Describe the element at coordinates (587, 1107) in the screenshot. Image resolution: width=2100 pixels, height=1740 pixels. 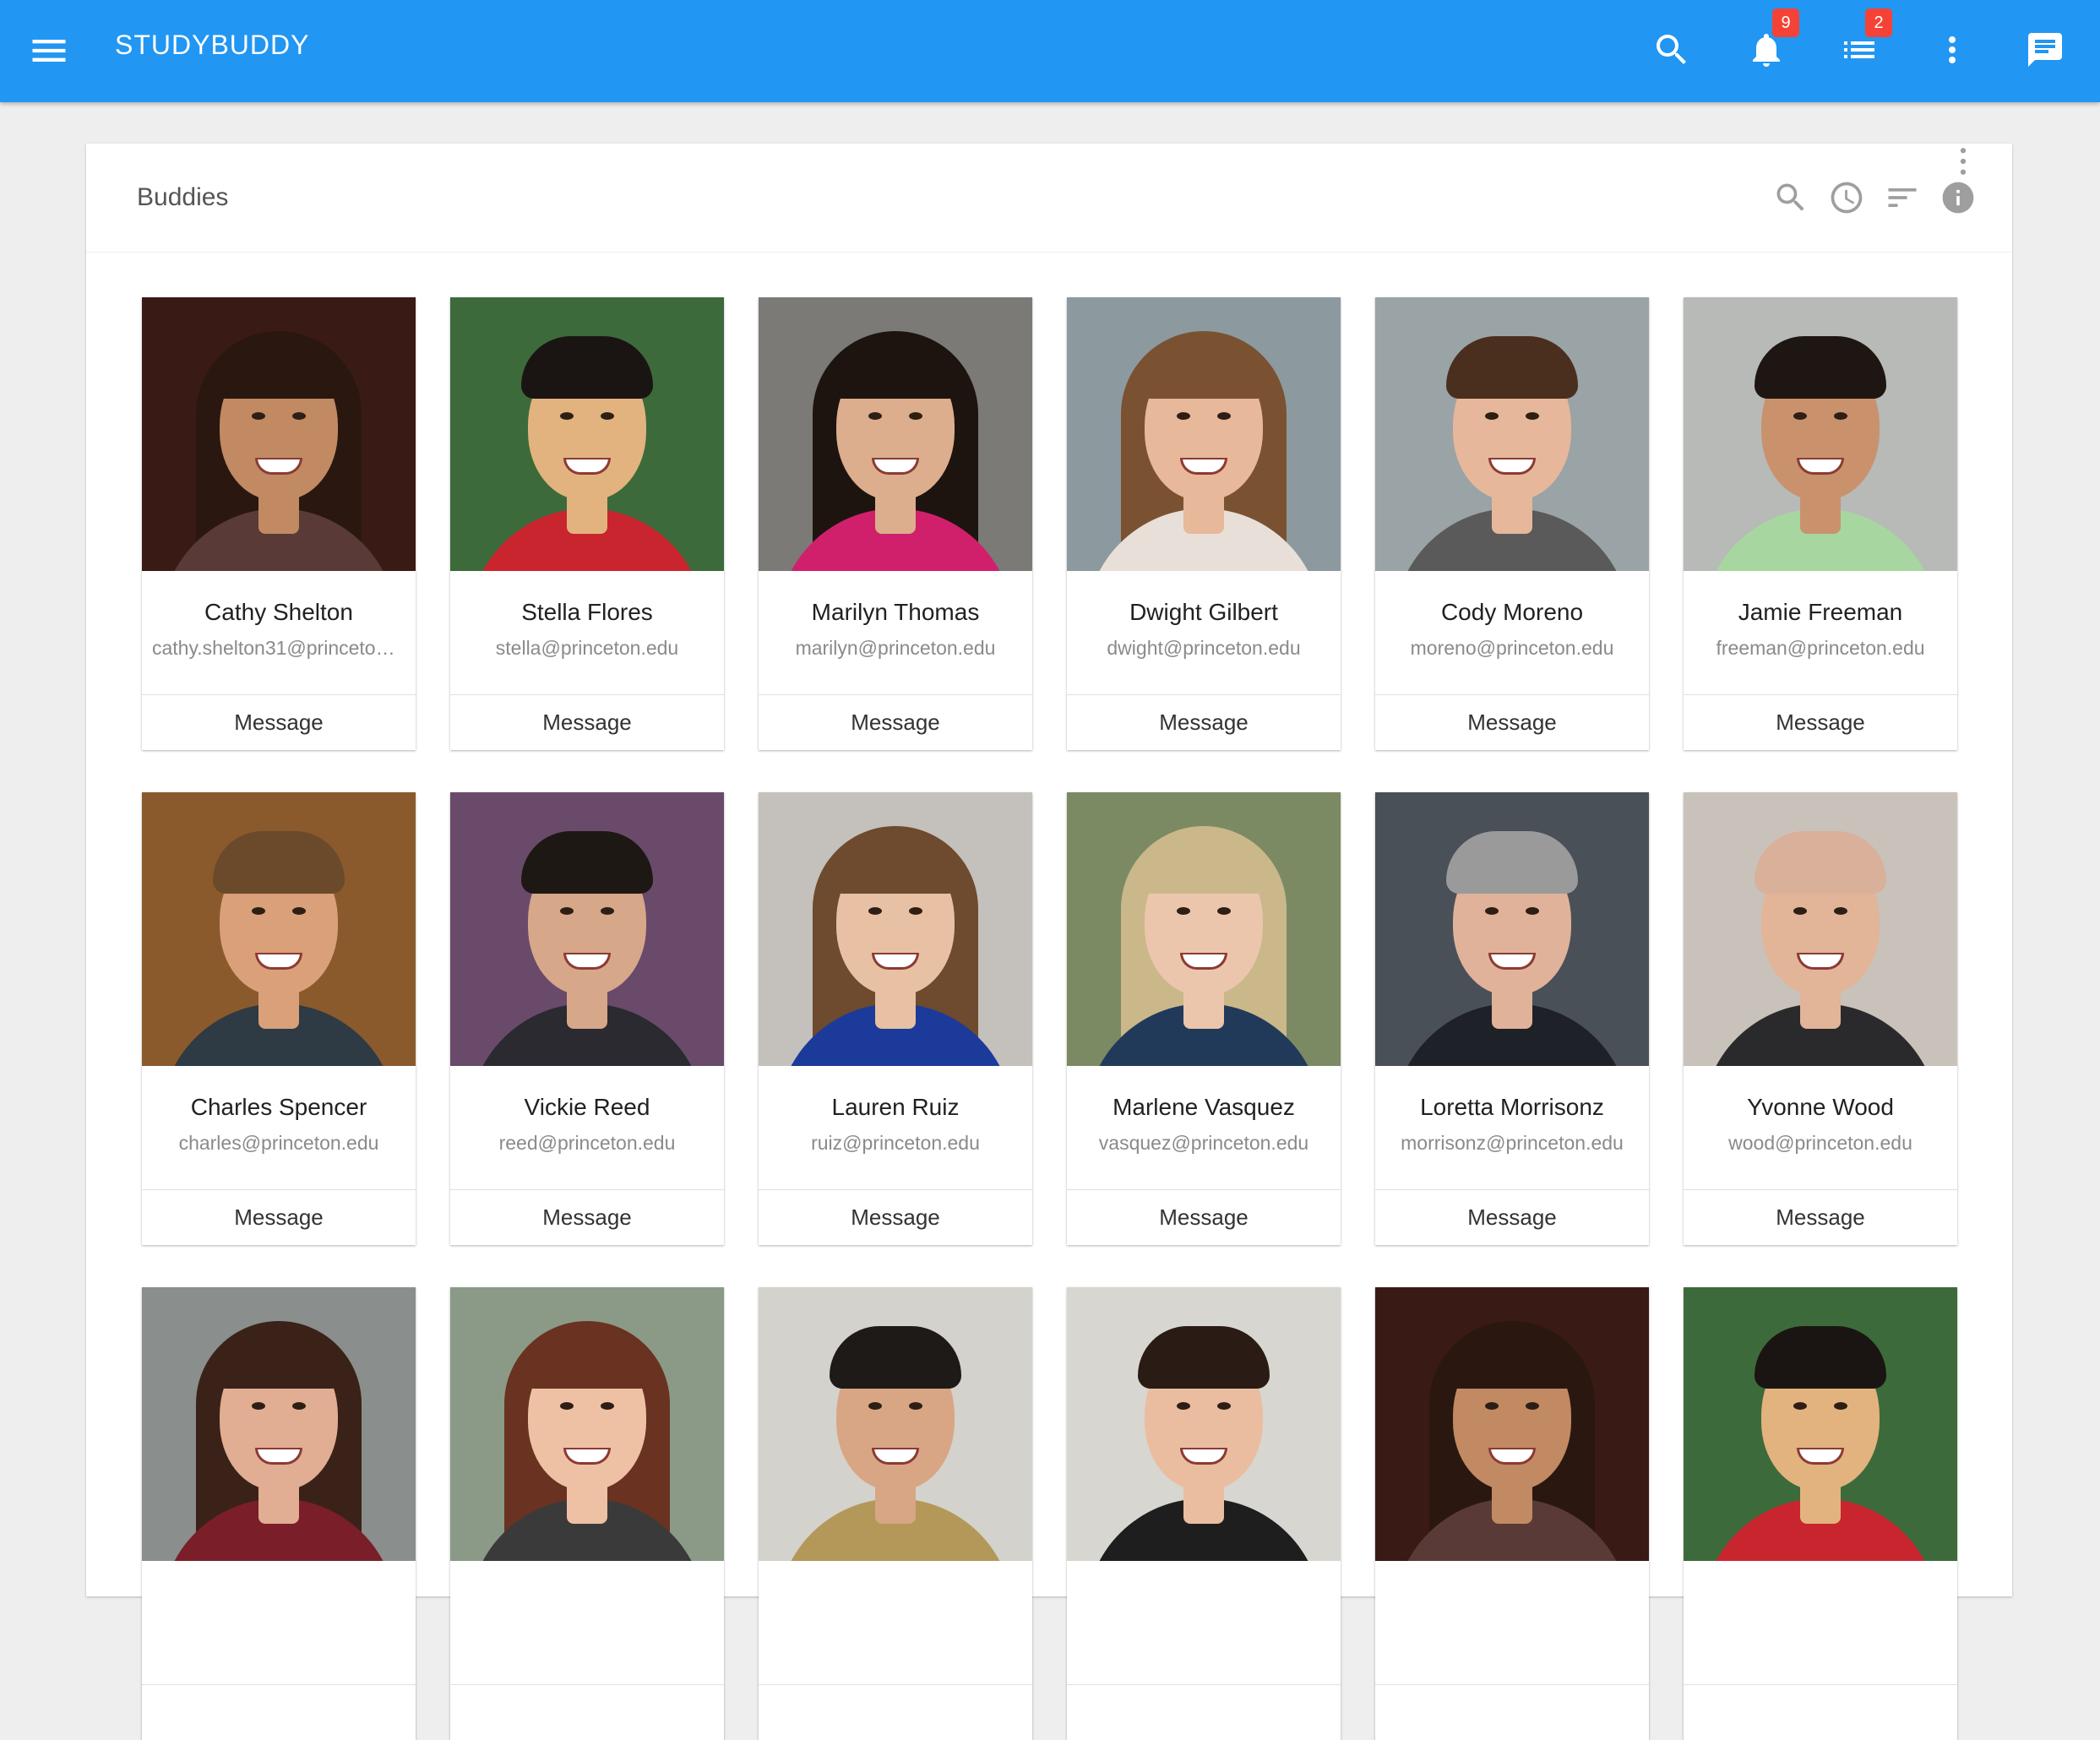
I see `buddy-name: Vickie Reed` at that location.